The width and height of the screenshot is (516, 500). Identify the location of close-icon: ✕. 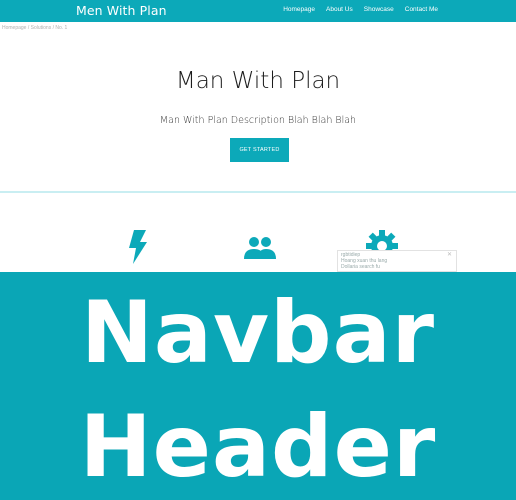
(449, 255).